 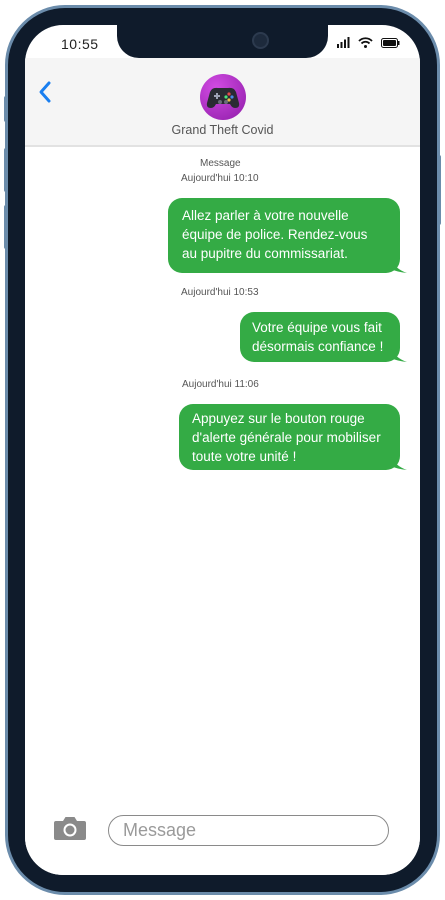 What do you see at coordinates (220, 163) in the screenshot?
I see `conversation-label: Message` at bounding box center [220, 163].